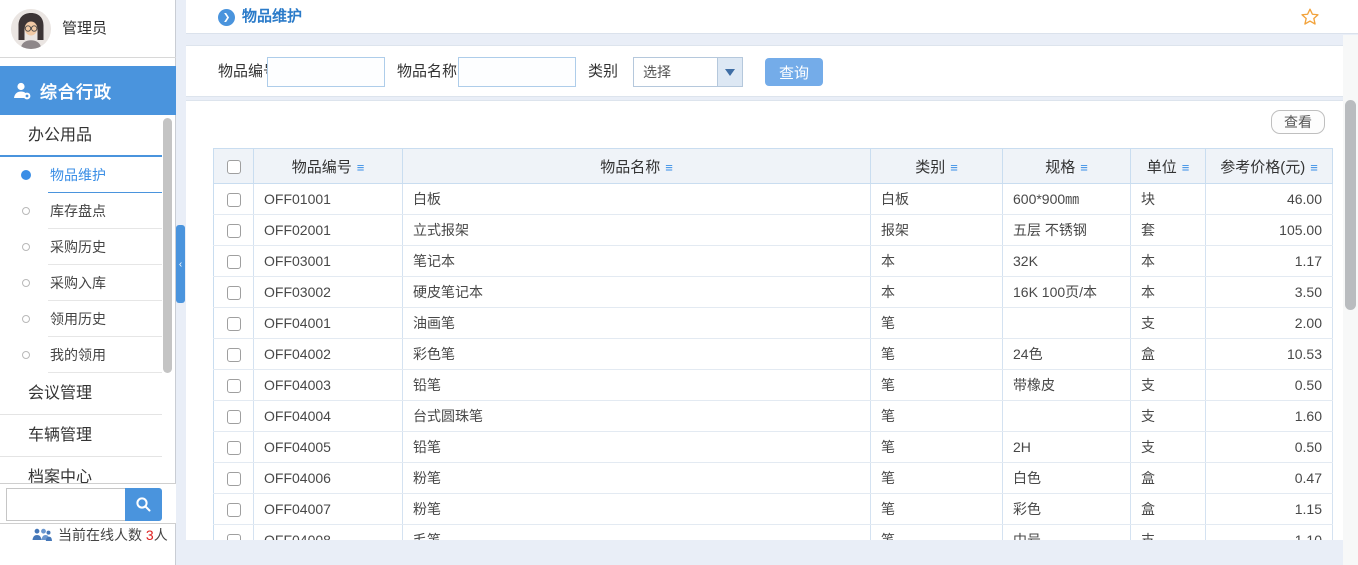 This screenshot has height=565, width=1358. Describe the element at coordinates (326, 72) in the screenshot. I see `item-code-input` at that location.